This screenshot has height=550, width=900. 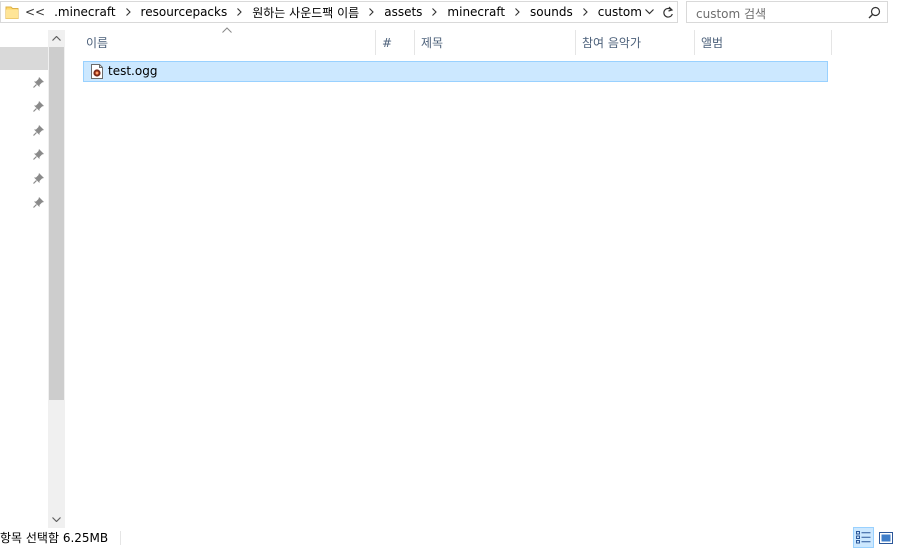 I want to click on column-header-track: #, so click(x=395, y=42).